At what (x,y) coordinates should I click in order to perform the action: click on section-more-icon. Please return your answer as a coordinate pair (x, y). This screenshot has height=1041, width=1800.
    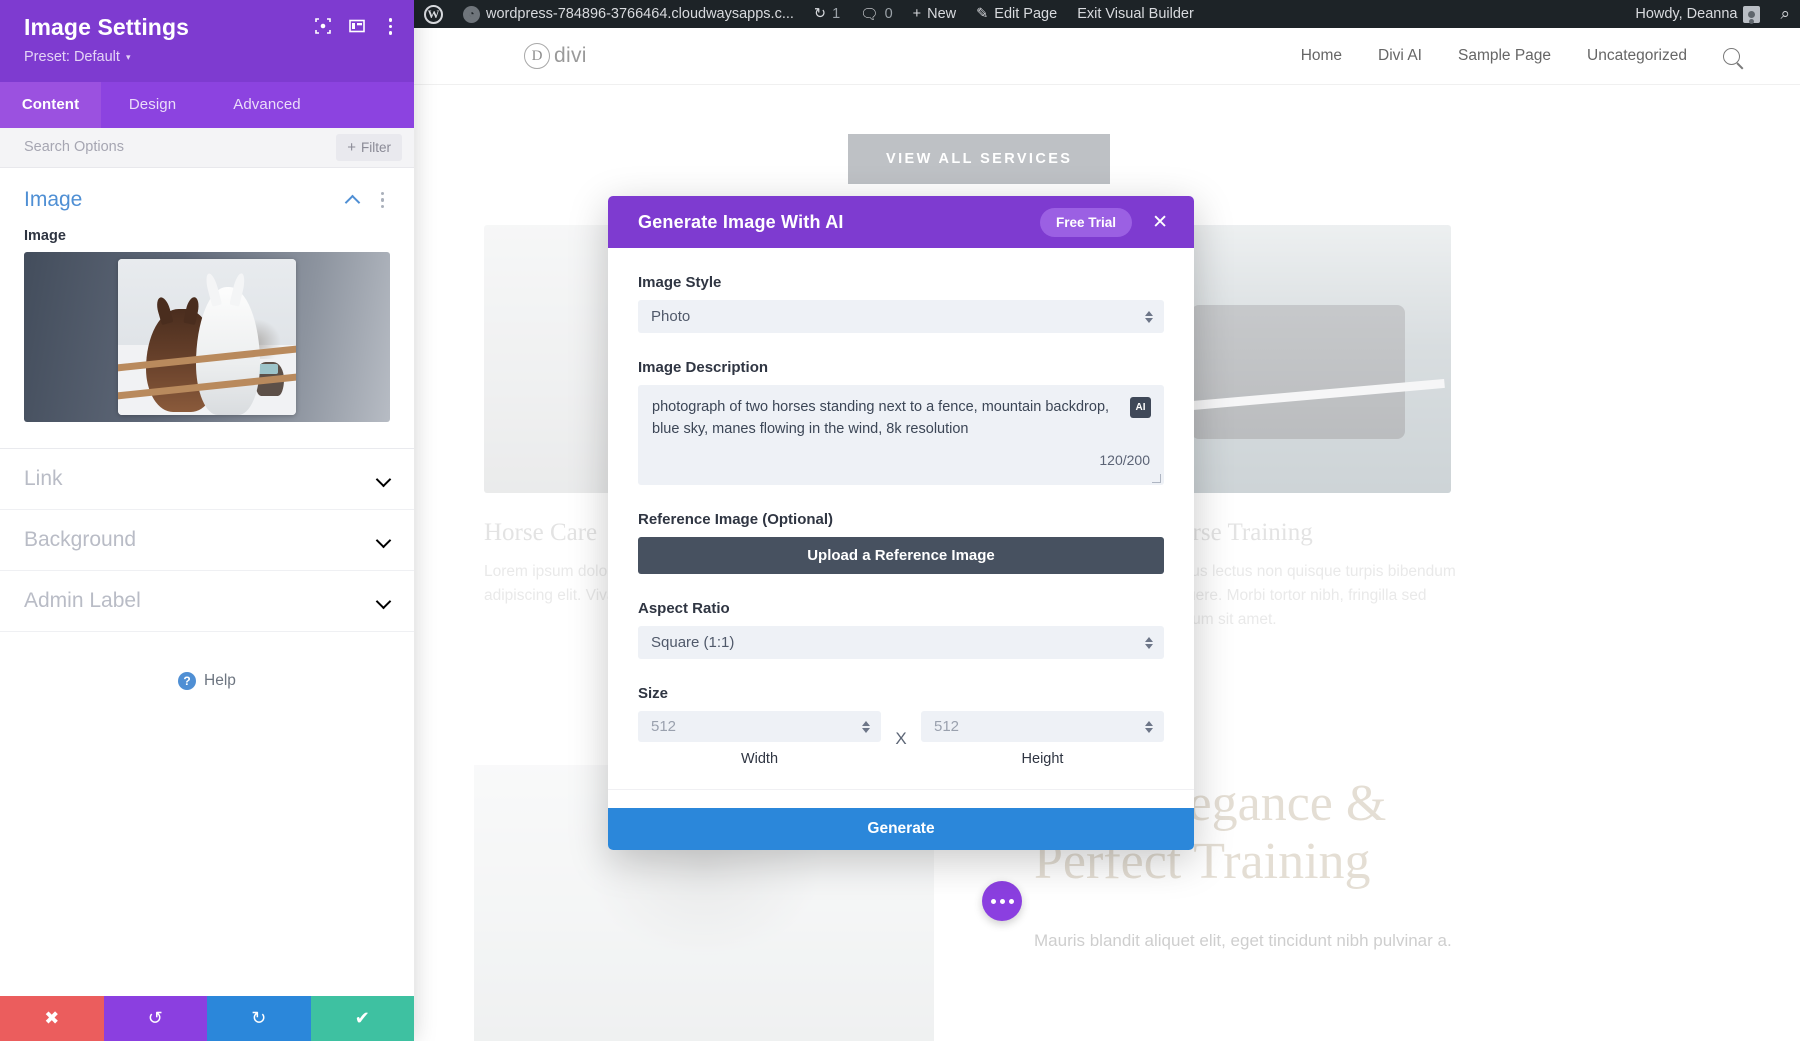
    Looking at the image, I should click on (383, 200).